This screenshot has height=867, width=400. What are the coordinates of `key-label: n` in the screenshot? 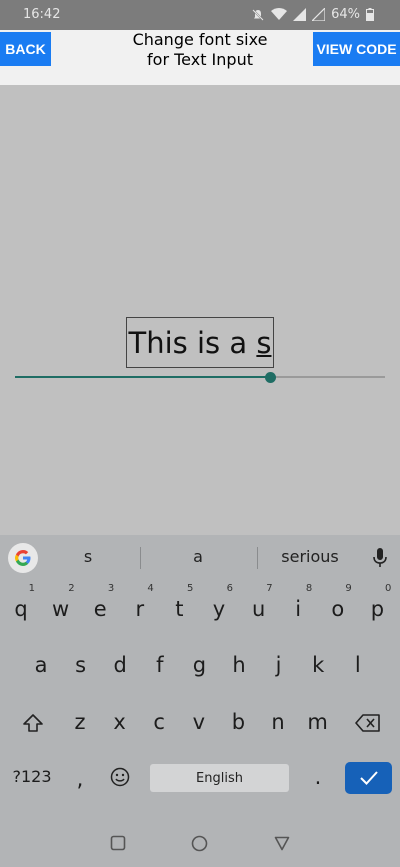 It's located at (278, 722).